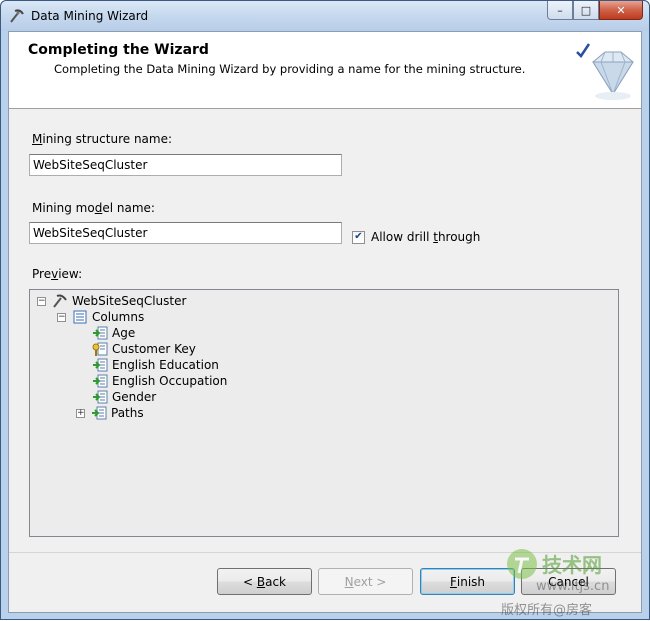 Image resolution: width=650 pixels, height=621 pixels. Describe the element at coordinates (60, 301) in the screenshot. I see `mining-structure-icon` at that location.